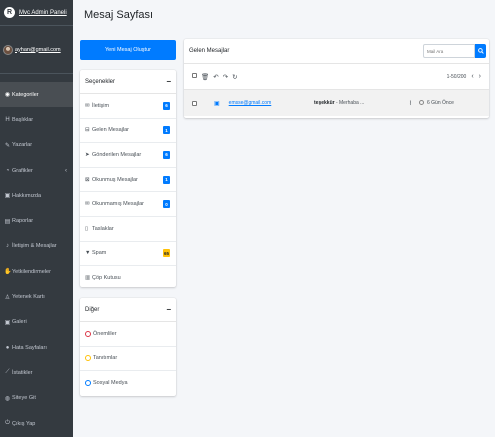 This screenshot has height=437, width=495. Describe the element at coordinates (472, 76) in the screenshot. I see `prev-page-icon: ‹` at that location.